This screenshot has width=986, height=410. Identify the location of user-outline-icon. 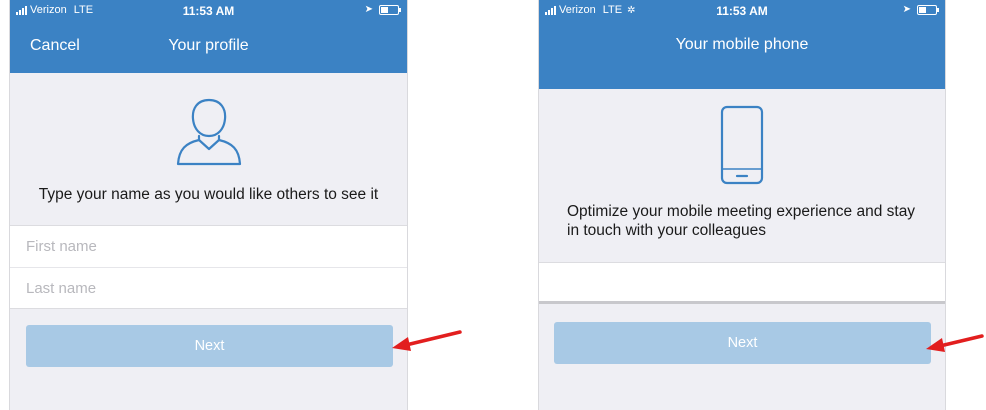
(208, 132).